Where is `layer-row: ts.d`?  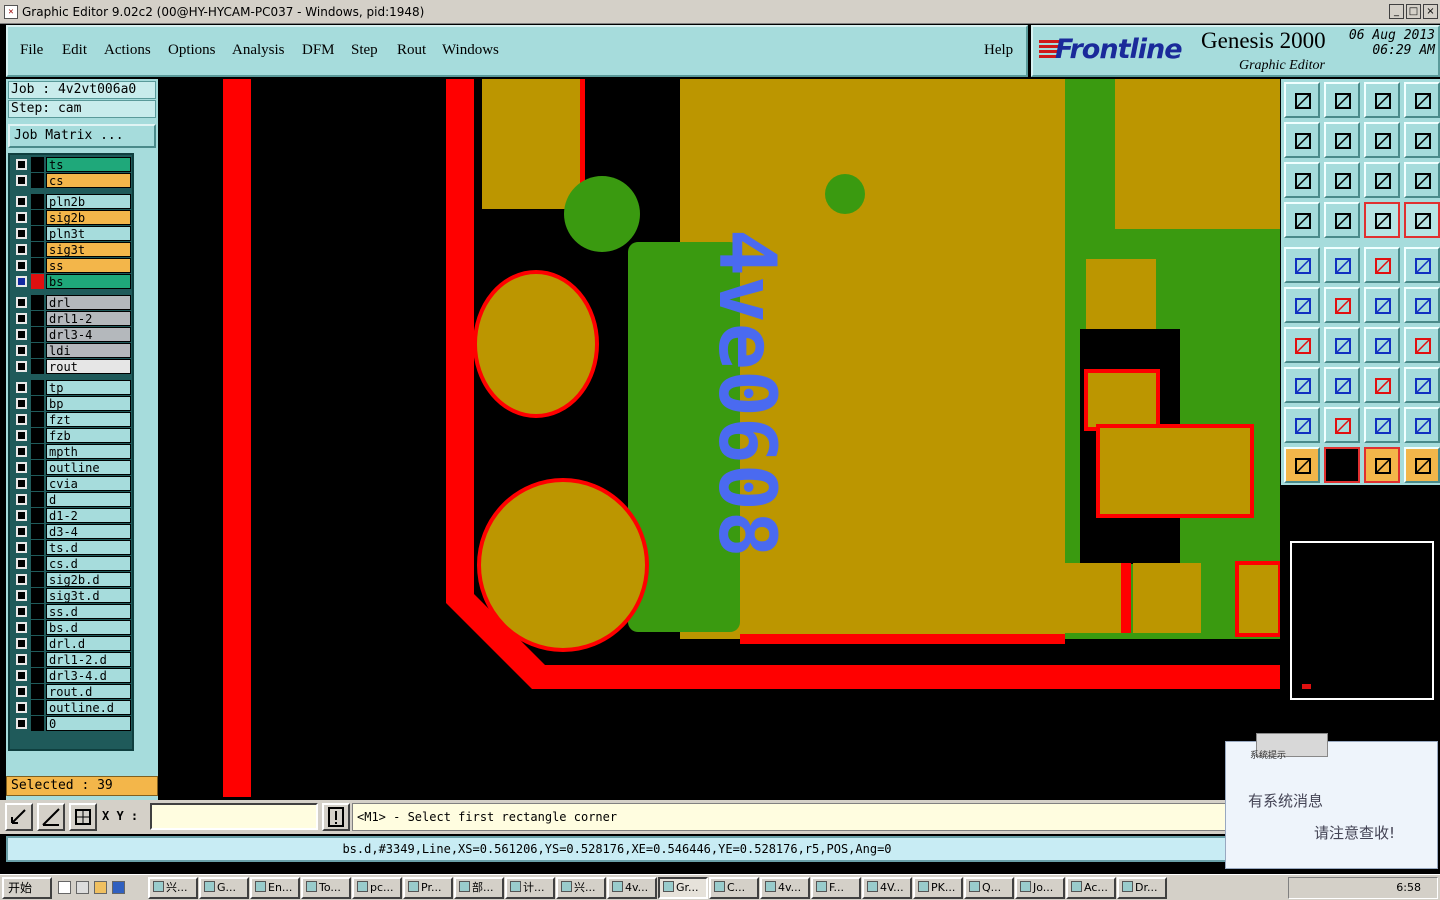
layer-row: ts.d is located at coordinates (72, 547).